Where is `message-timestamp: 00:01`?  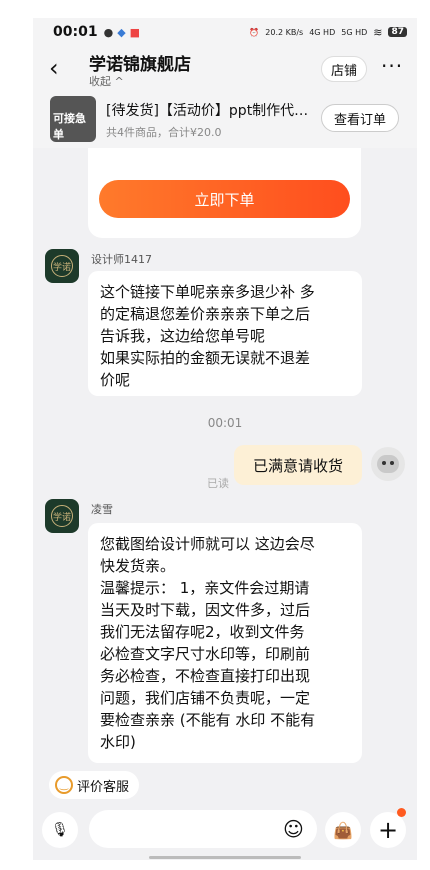 message-timestamp: 00:01 is located at coordinates (225, 423).